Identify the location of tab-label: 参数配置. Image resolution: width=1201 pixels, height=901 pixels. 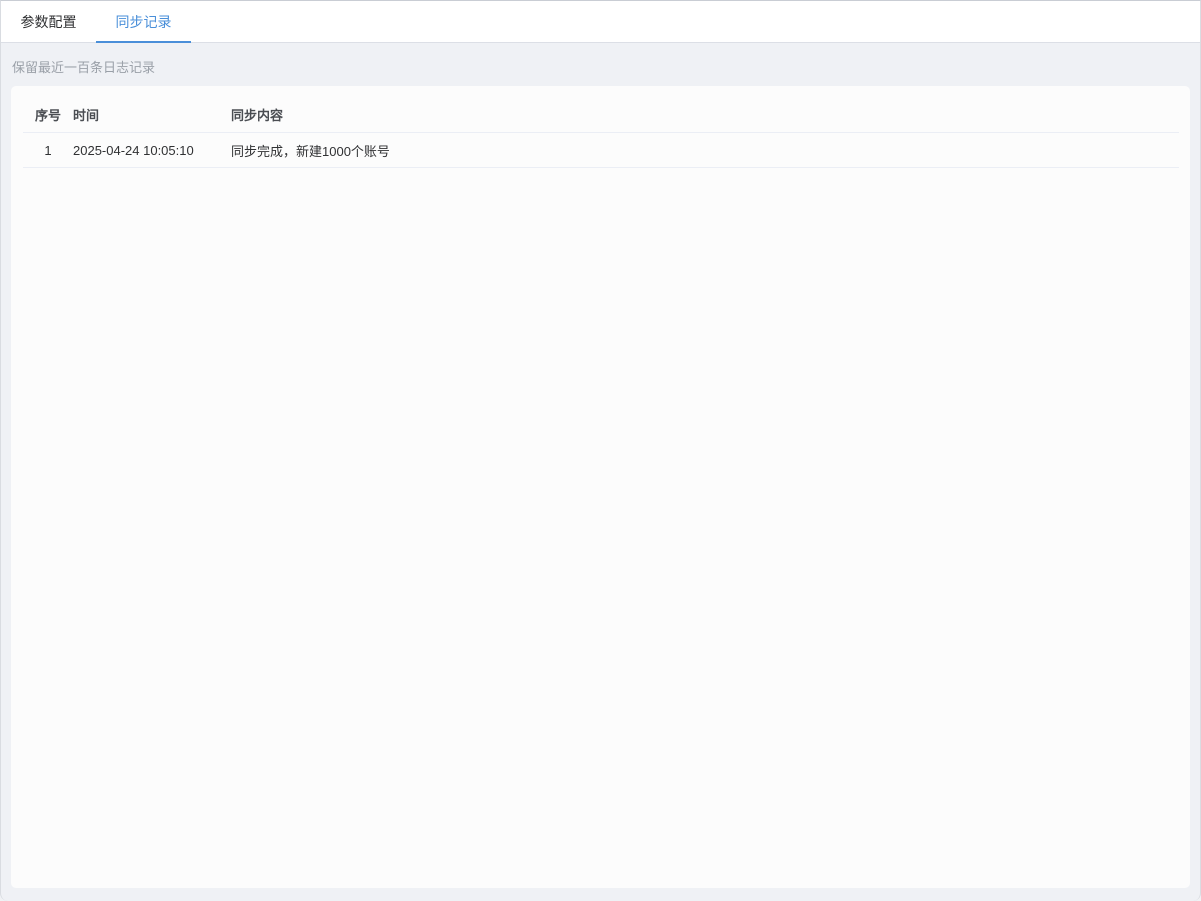
(48, 21).